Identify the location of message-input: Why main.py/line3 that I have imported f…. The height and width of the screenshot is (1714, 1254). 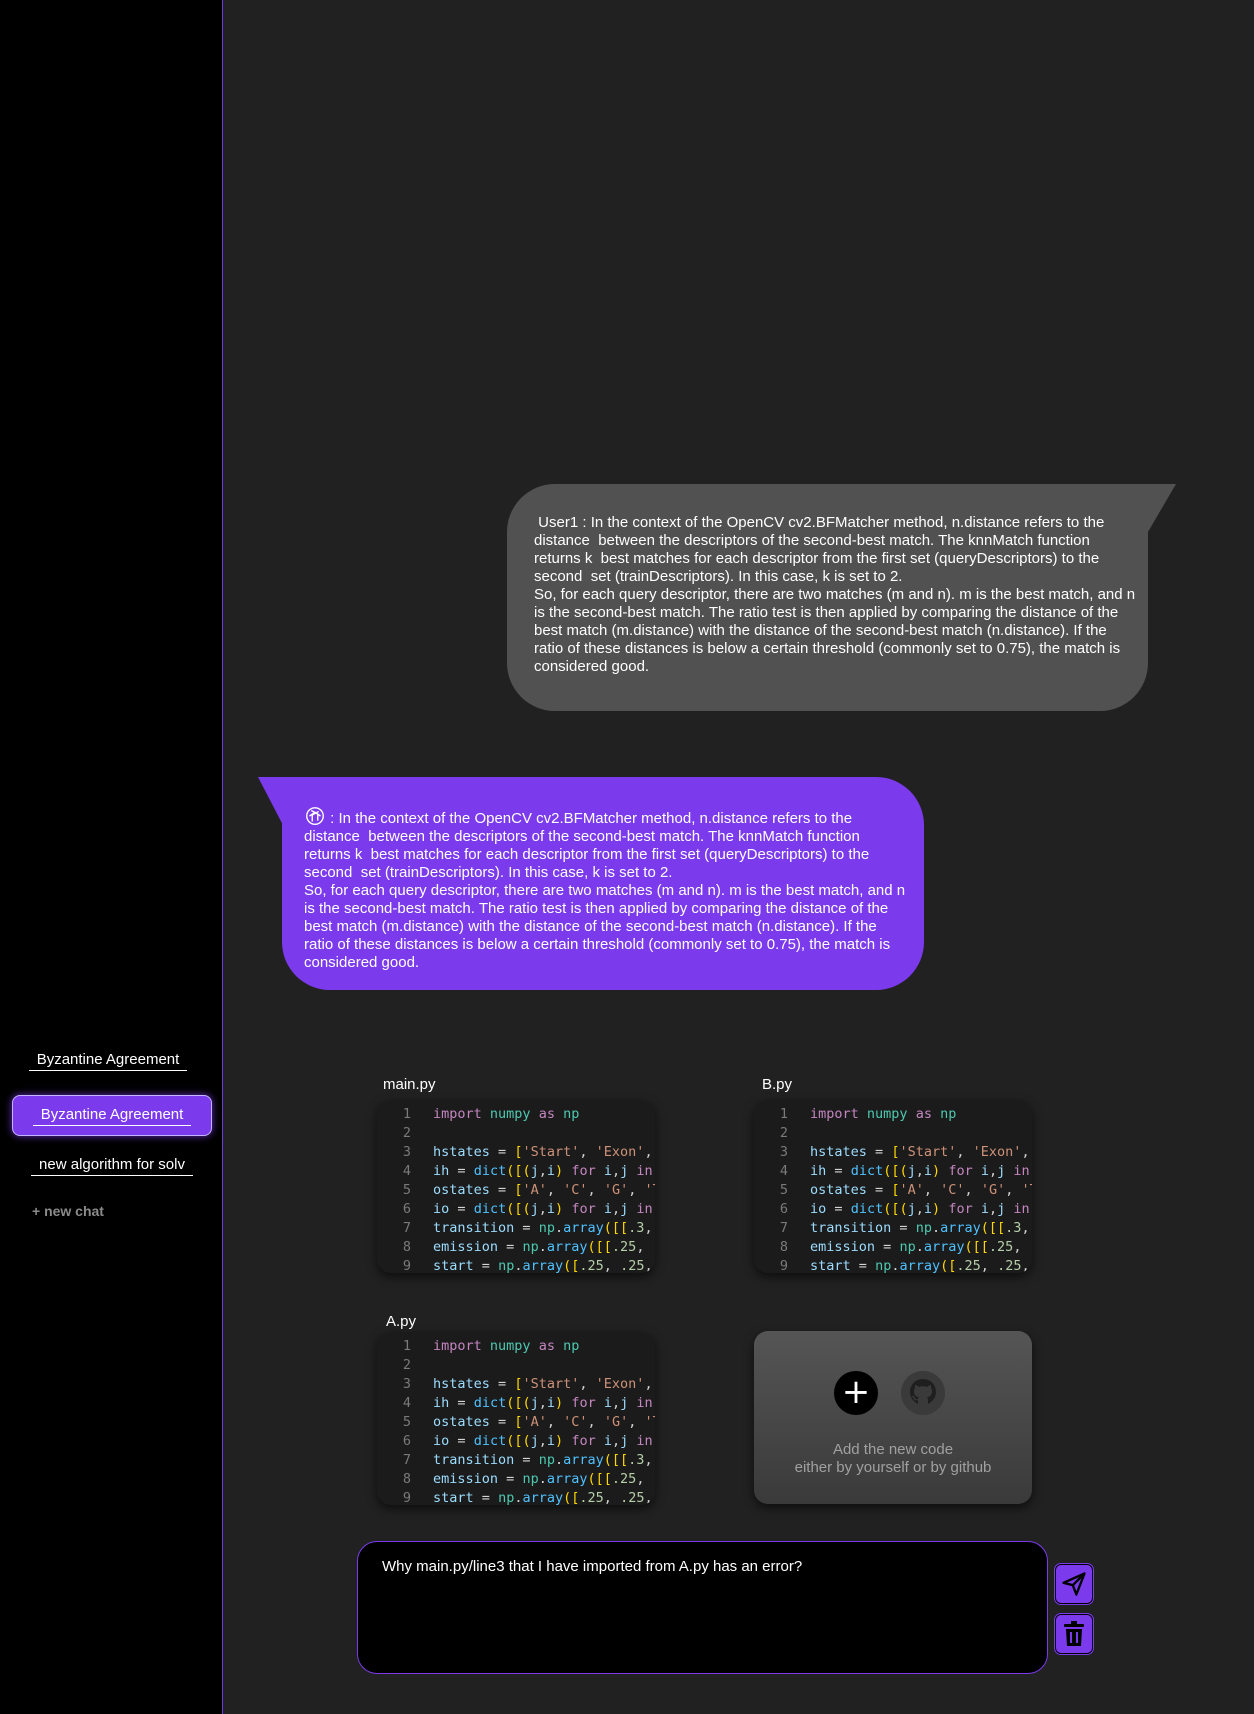
(702, 1607).